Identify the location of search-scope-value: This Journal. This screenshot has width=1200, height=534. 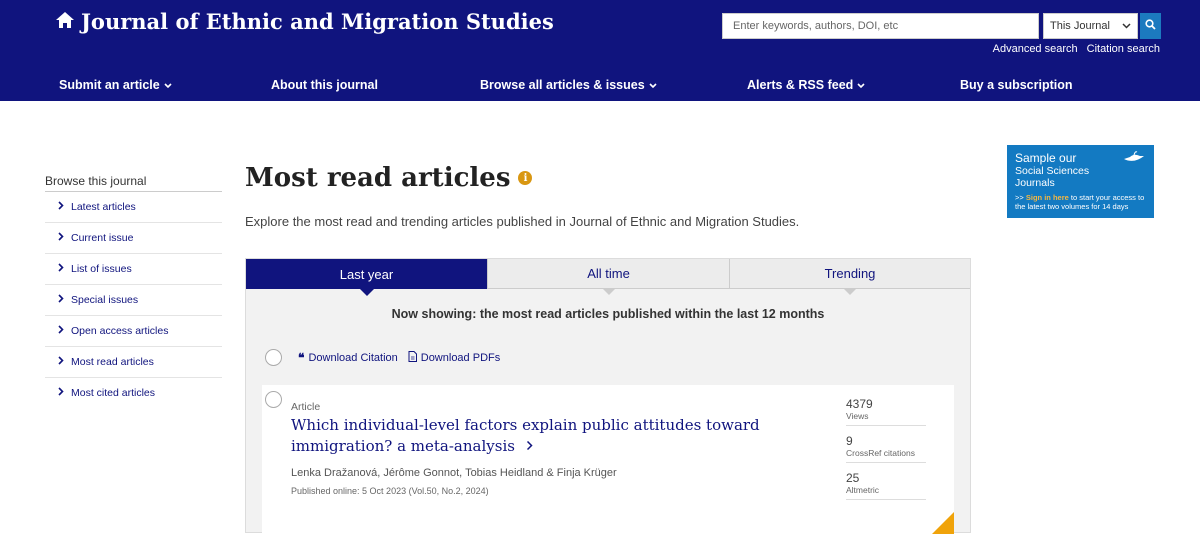
(1080, 26).